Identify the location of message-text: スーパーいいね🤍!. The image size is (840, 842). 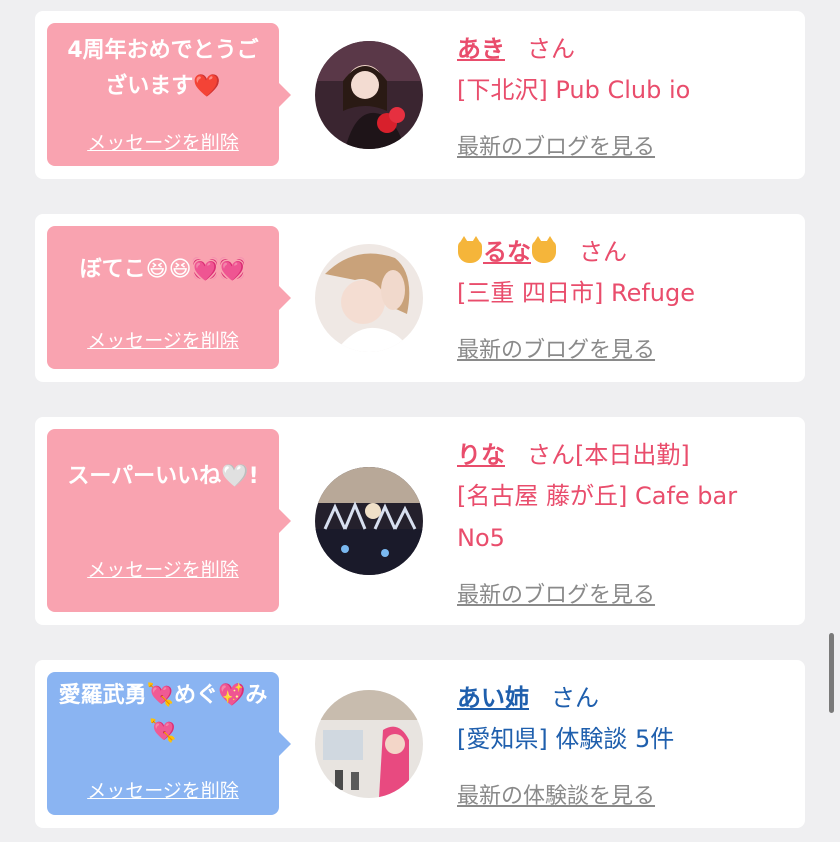
(163, 476).